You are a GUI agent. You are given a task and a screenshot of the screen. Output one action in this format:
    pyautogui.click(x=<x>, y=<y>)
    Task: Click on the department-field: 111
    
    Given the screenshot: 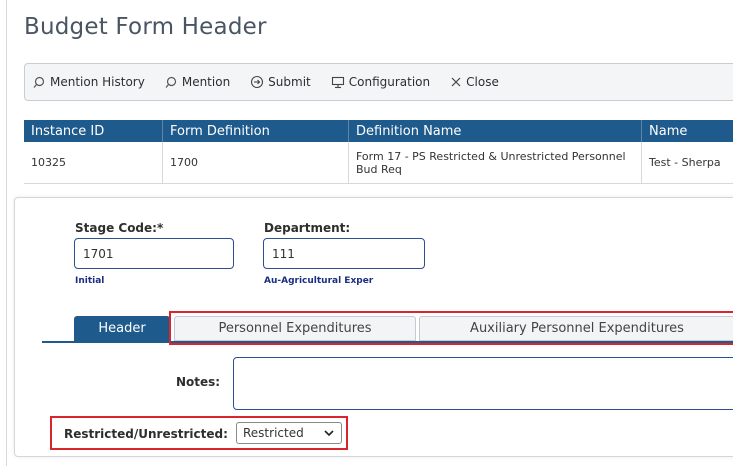 What is the action you would take?
    pyautogui.click(x=344, y=253)
    